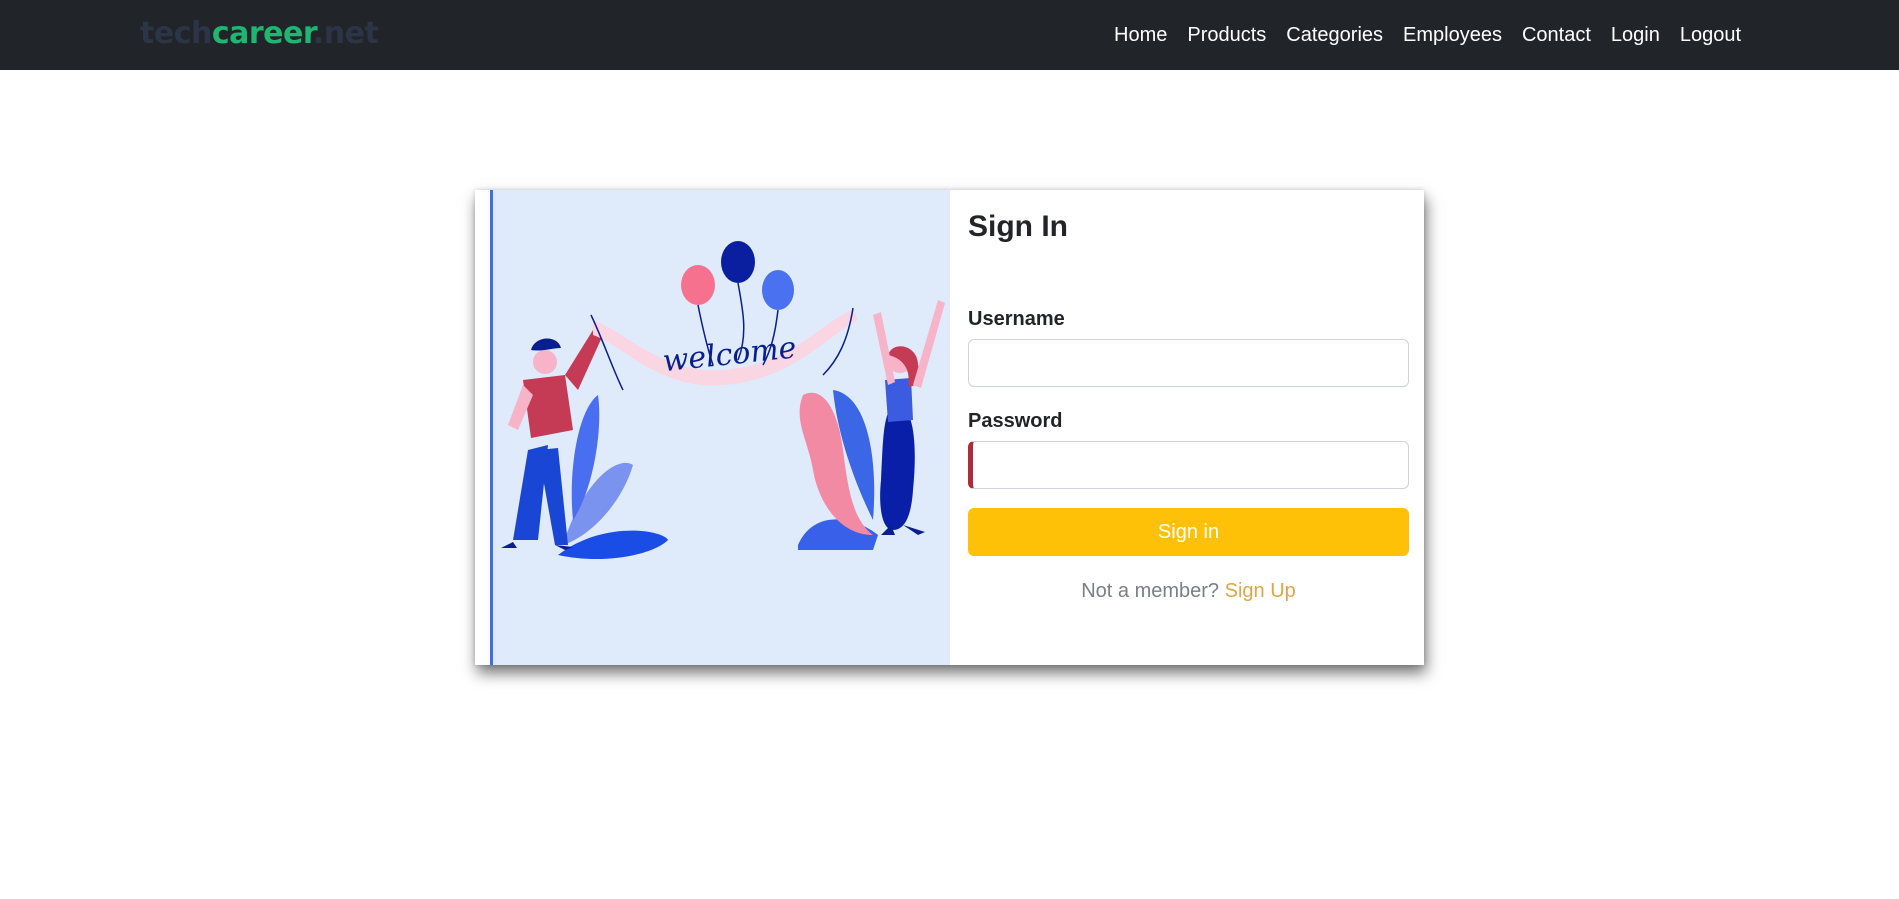 This screenshot has width=1899, height=899. I want to click on signin-title: Sign In, so click(1018, 226).